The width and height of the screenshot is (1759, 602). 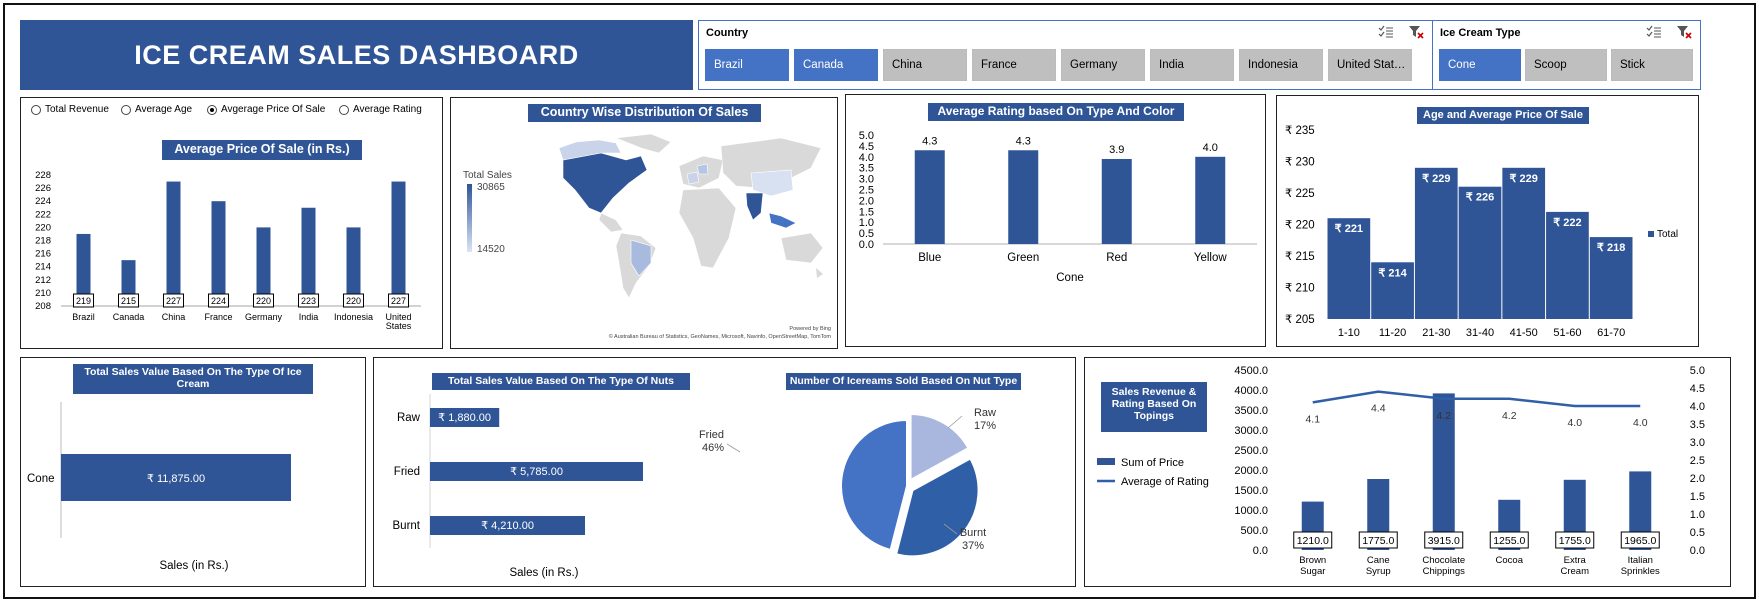 What do you see at coordinates (747, 65) in the screenshot?
I see `slicer-item-brazil: Brazil` at bounding box center [747, 65].